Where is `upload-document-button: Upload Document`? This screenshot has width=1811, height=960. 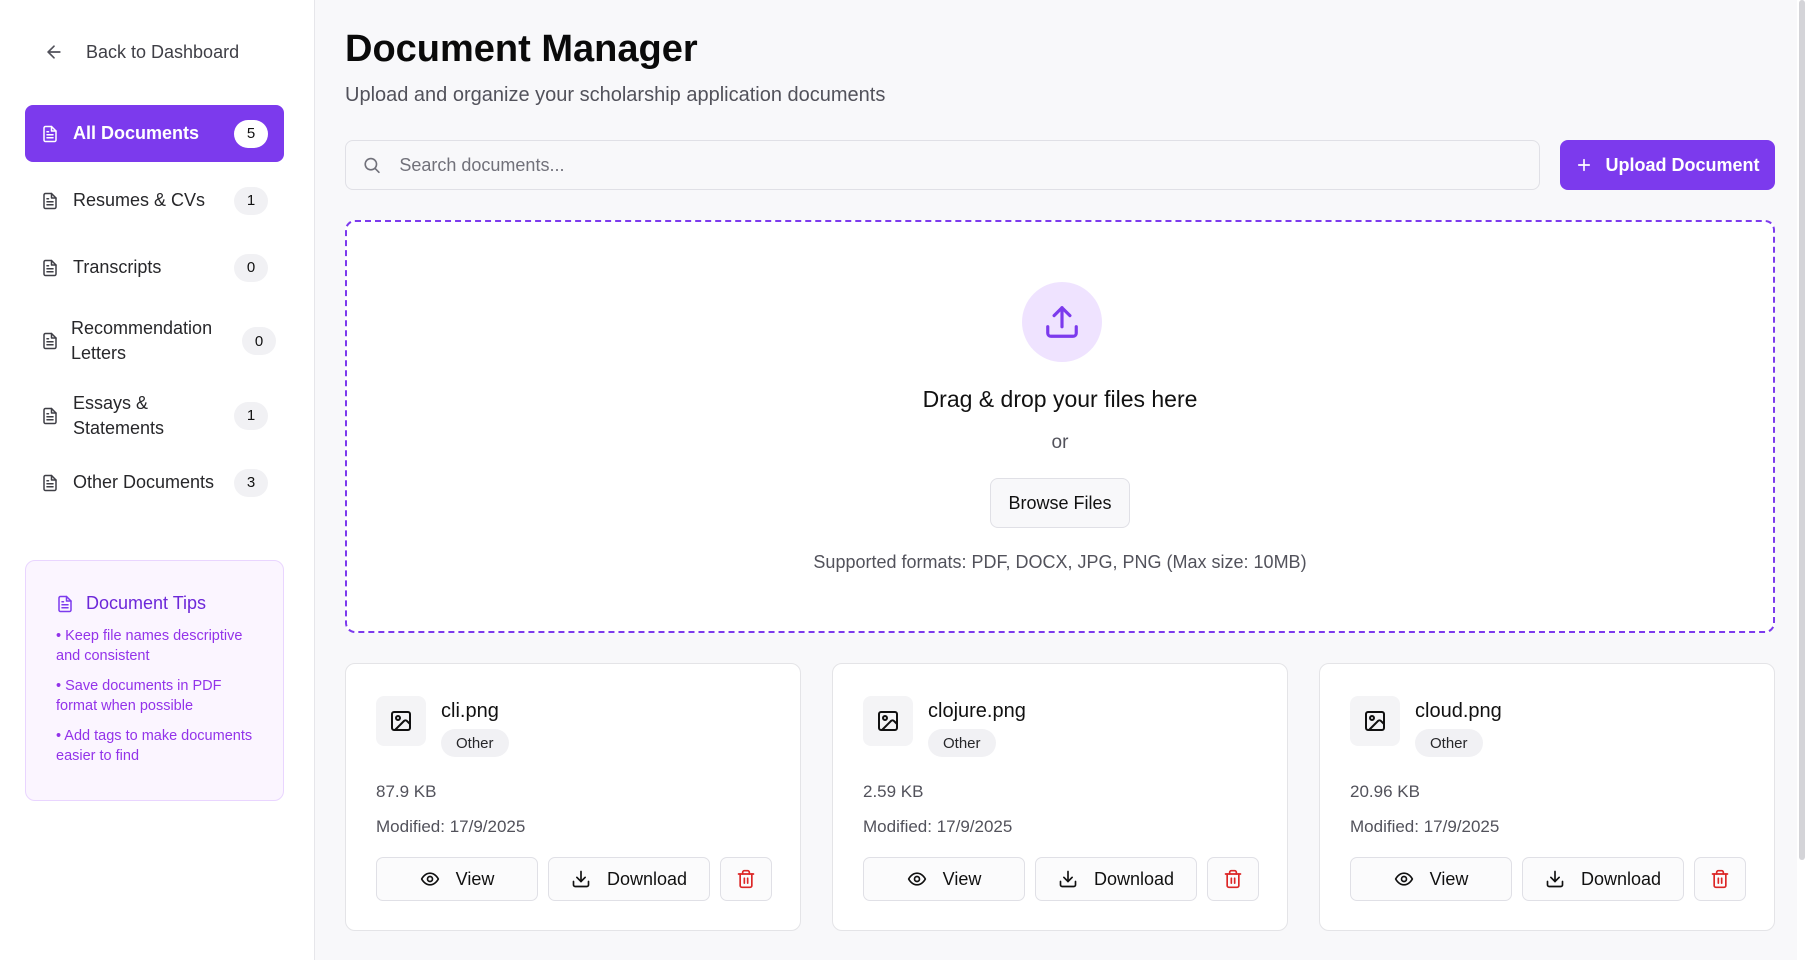
upload-document-button: Upload Document is located at coordinates (1667, 165).